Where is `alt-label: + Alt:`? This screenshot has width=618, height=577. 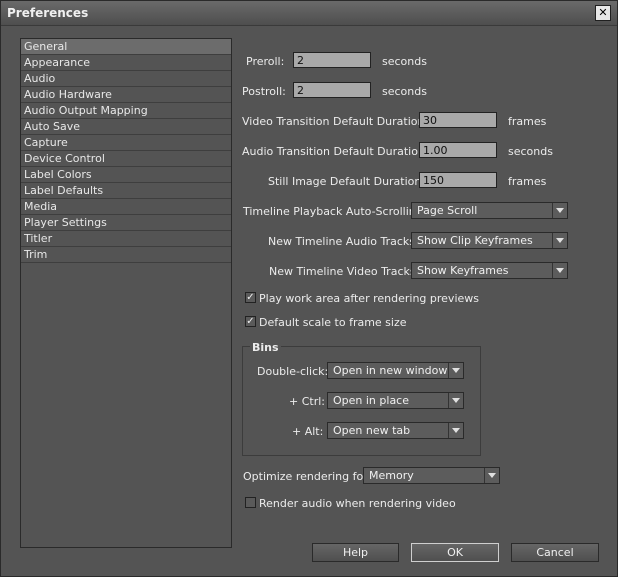 alt-label: + Alt: is located at coordinates (308, 431).